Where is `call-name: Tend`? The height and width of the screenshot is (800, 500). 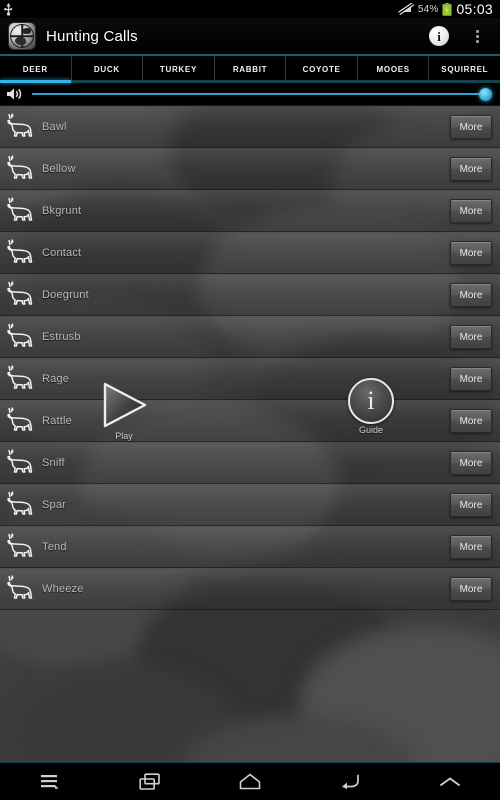
call-name: Tend is located at coordinates (54, 547).